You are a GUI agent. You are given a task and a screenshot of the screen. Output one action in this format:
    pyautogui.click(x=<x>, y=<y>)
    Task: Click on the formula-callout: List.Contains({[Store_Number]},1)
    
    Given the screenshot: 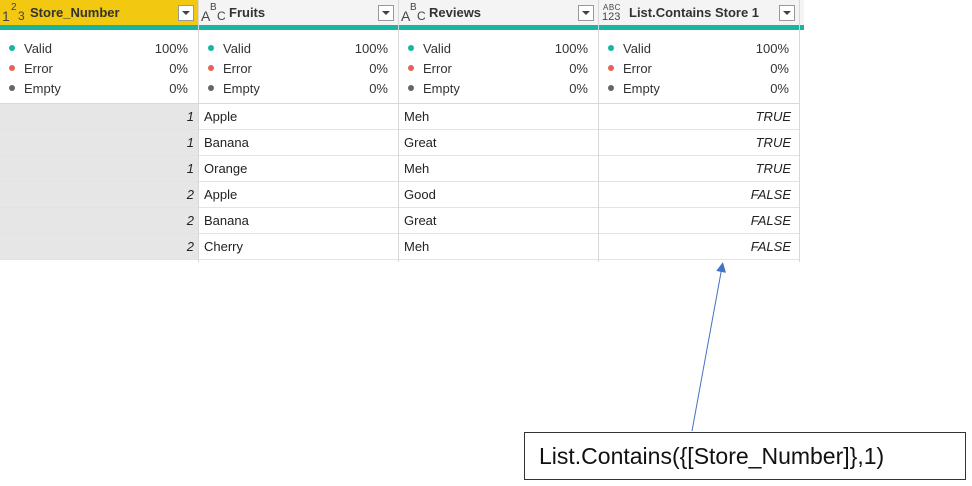 What is the action you would take?
    pyautogui.click(x=745, y=456)
    